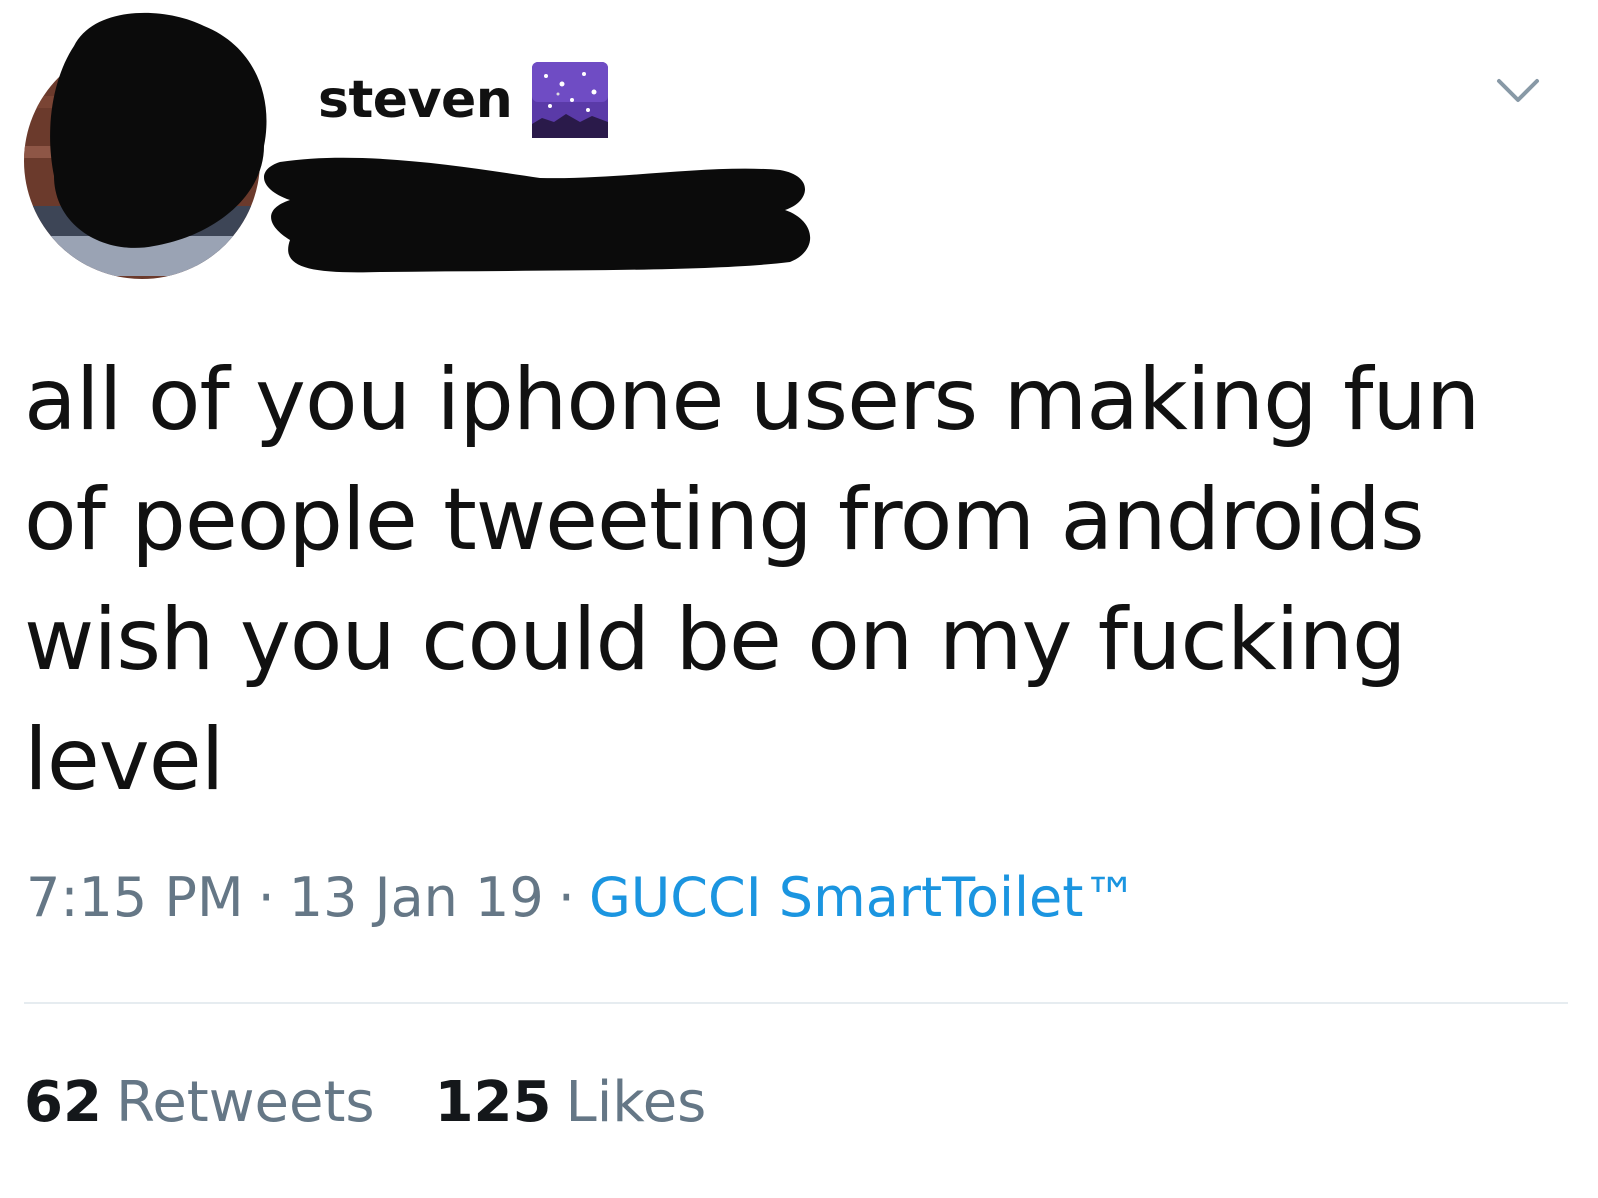 The image size is (1598, 1198). I want to click on likes-stat: 125 Likes, so click(571, 1102).